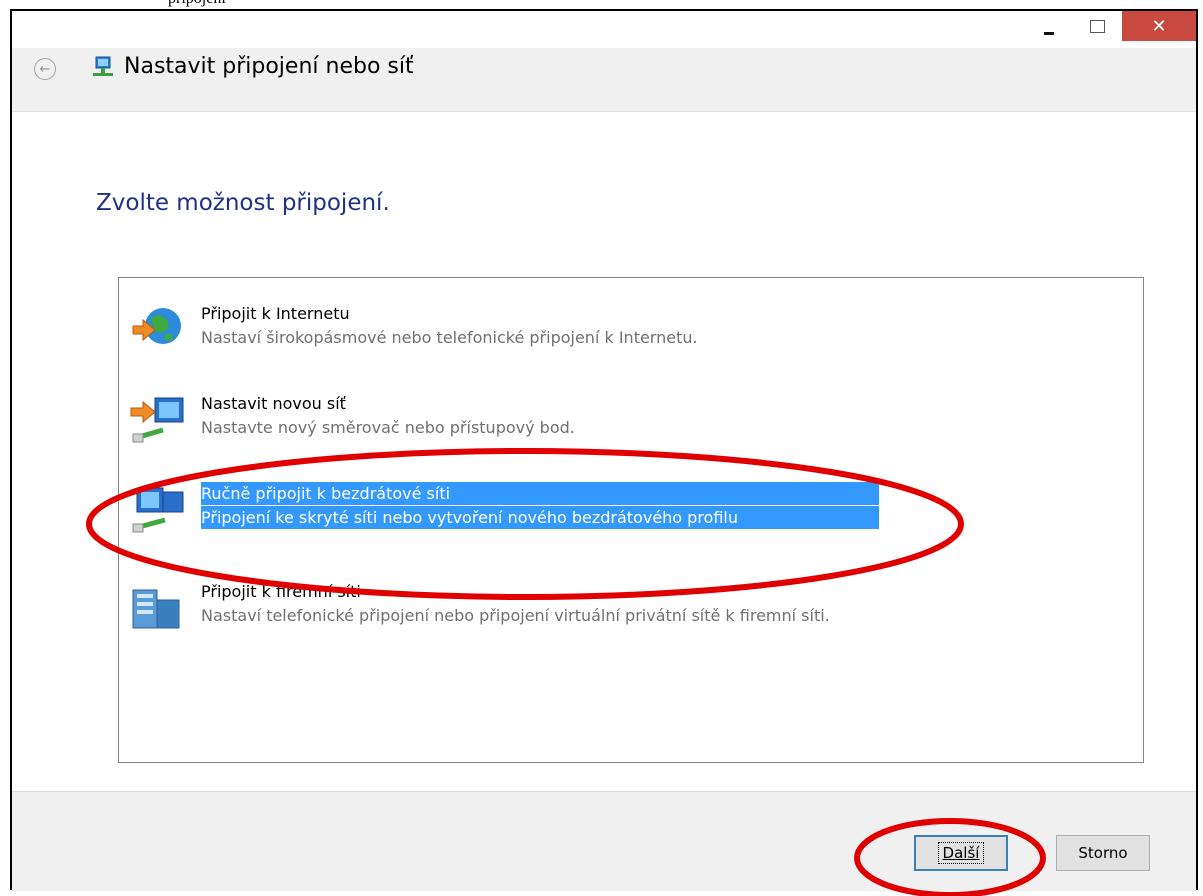 This screenshot has height=896, width=1203. I want to click on window-title: Nastavit připojení nebo síť, so click(269, 66).